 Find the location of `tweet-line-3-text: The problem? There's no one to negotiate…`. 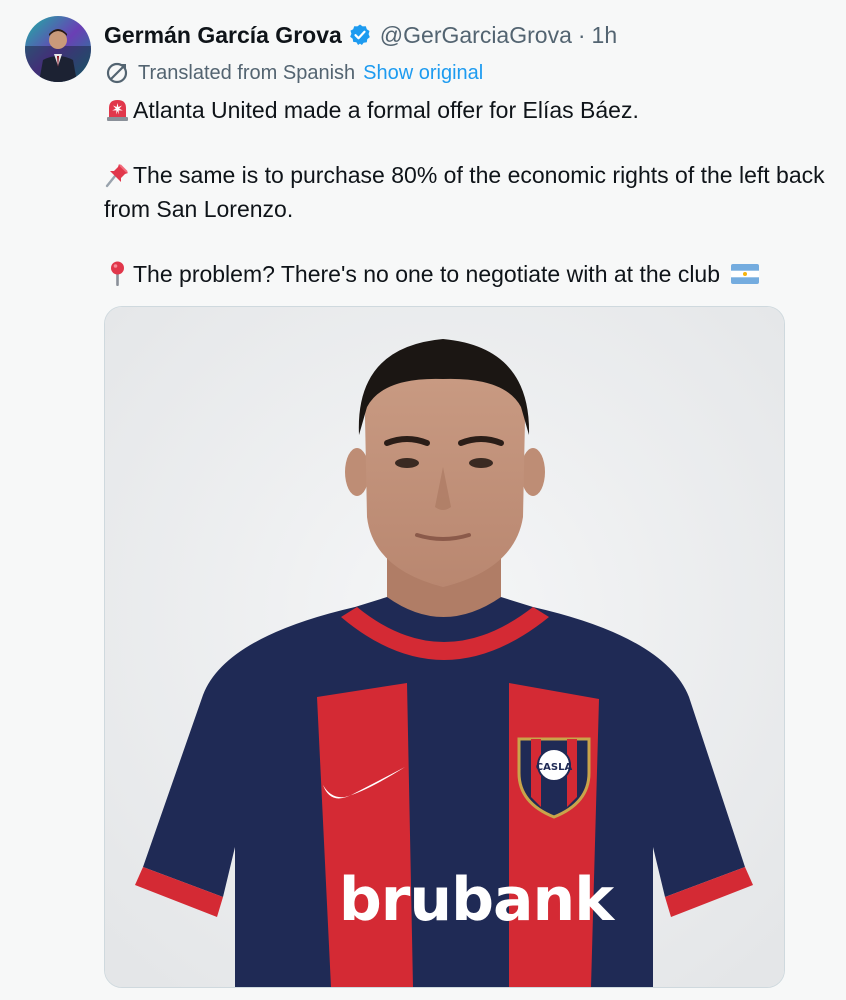

tweet-line-3-text: The problem? There's no one to negotiate… is located at coordinates (427, 274).